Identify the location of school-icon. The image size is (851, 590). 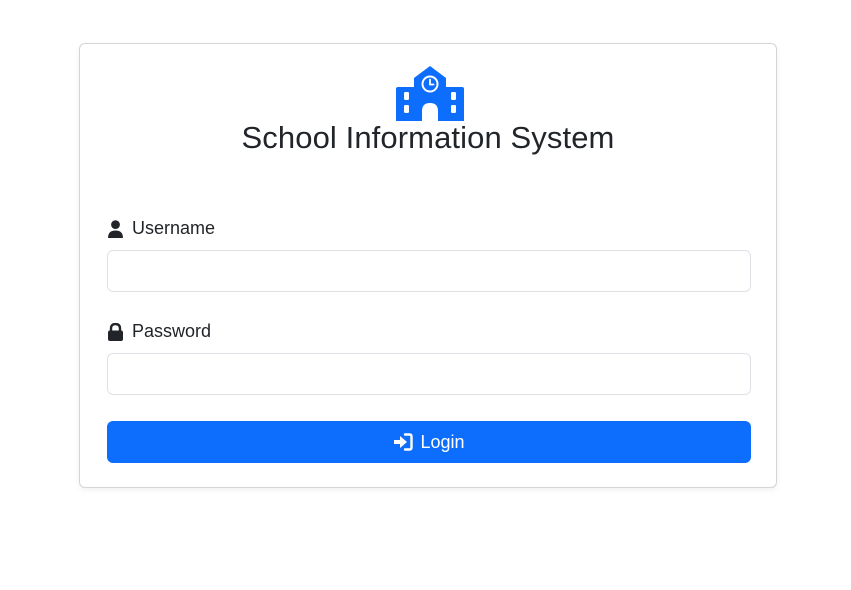
(430, 93).